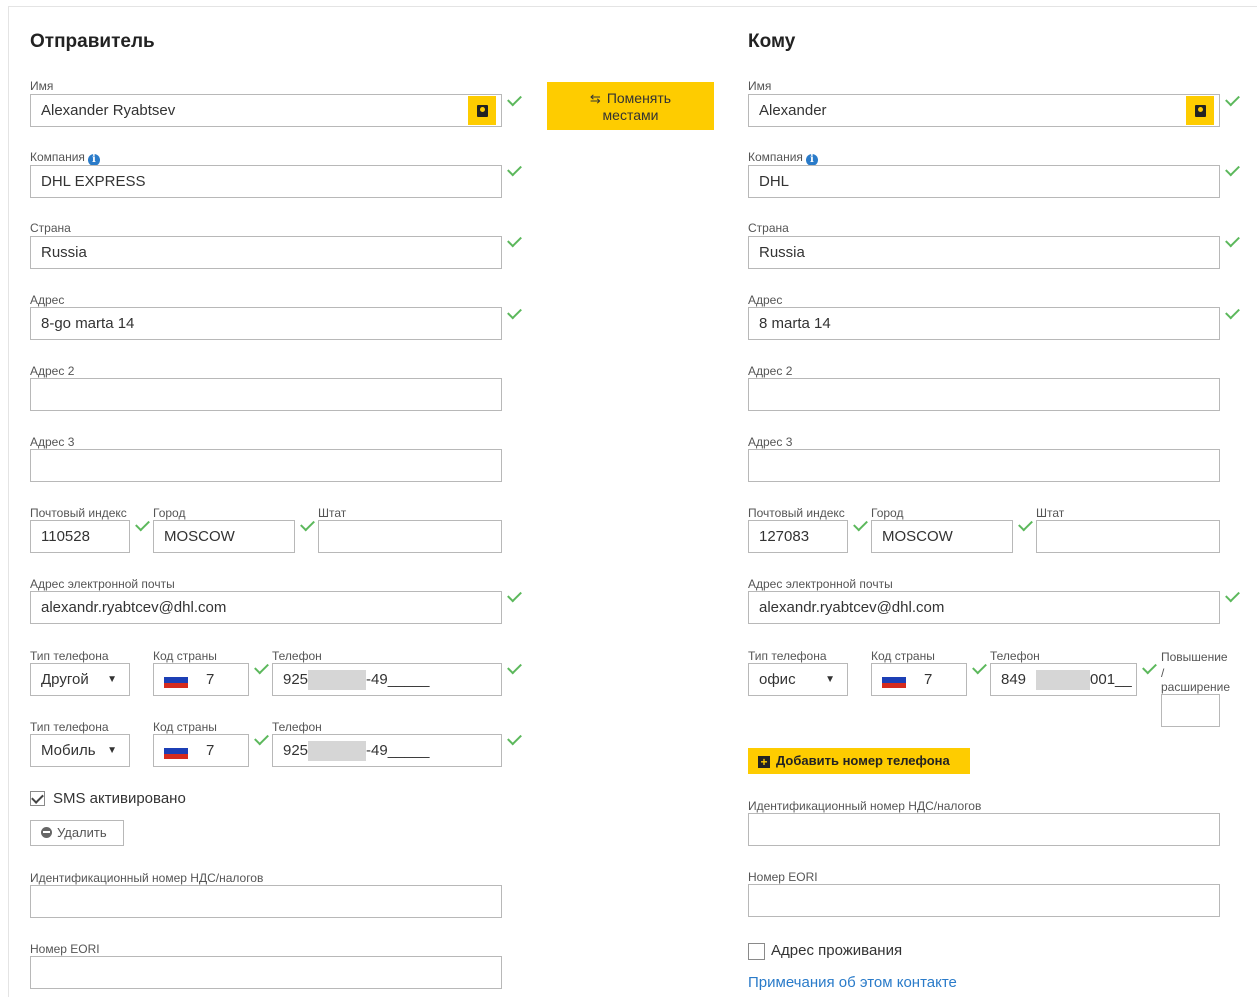 Image resolution: width=1258 pixels, height=997 pixels. Describe the element at coordinates (984, 465) in the screenshot. I see `recipient-address3-input` at that location.